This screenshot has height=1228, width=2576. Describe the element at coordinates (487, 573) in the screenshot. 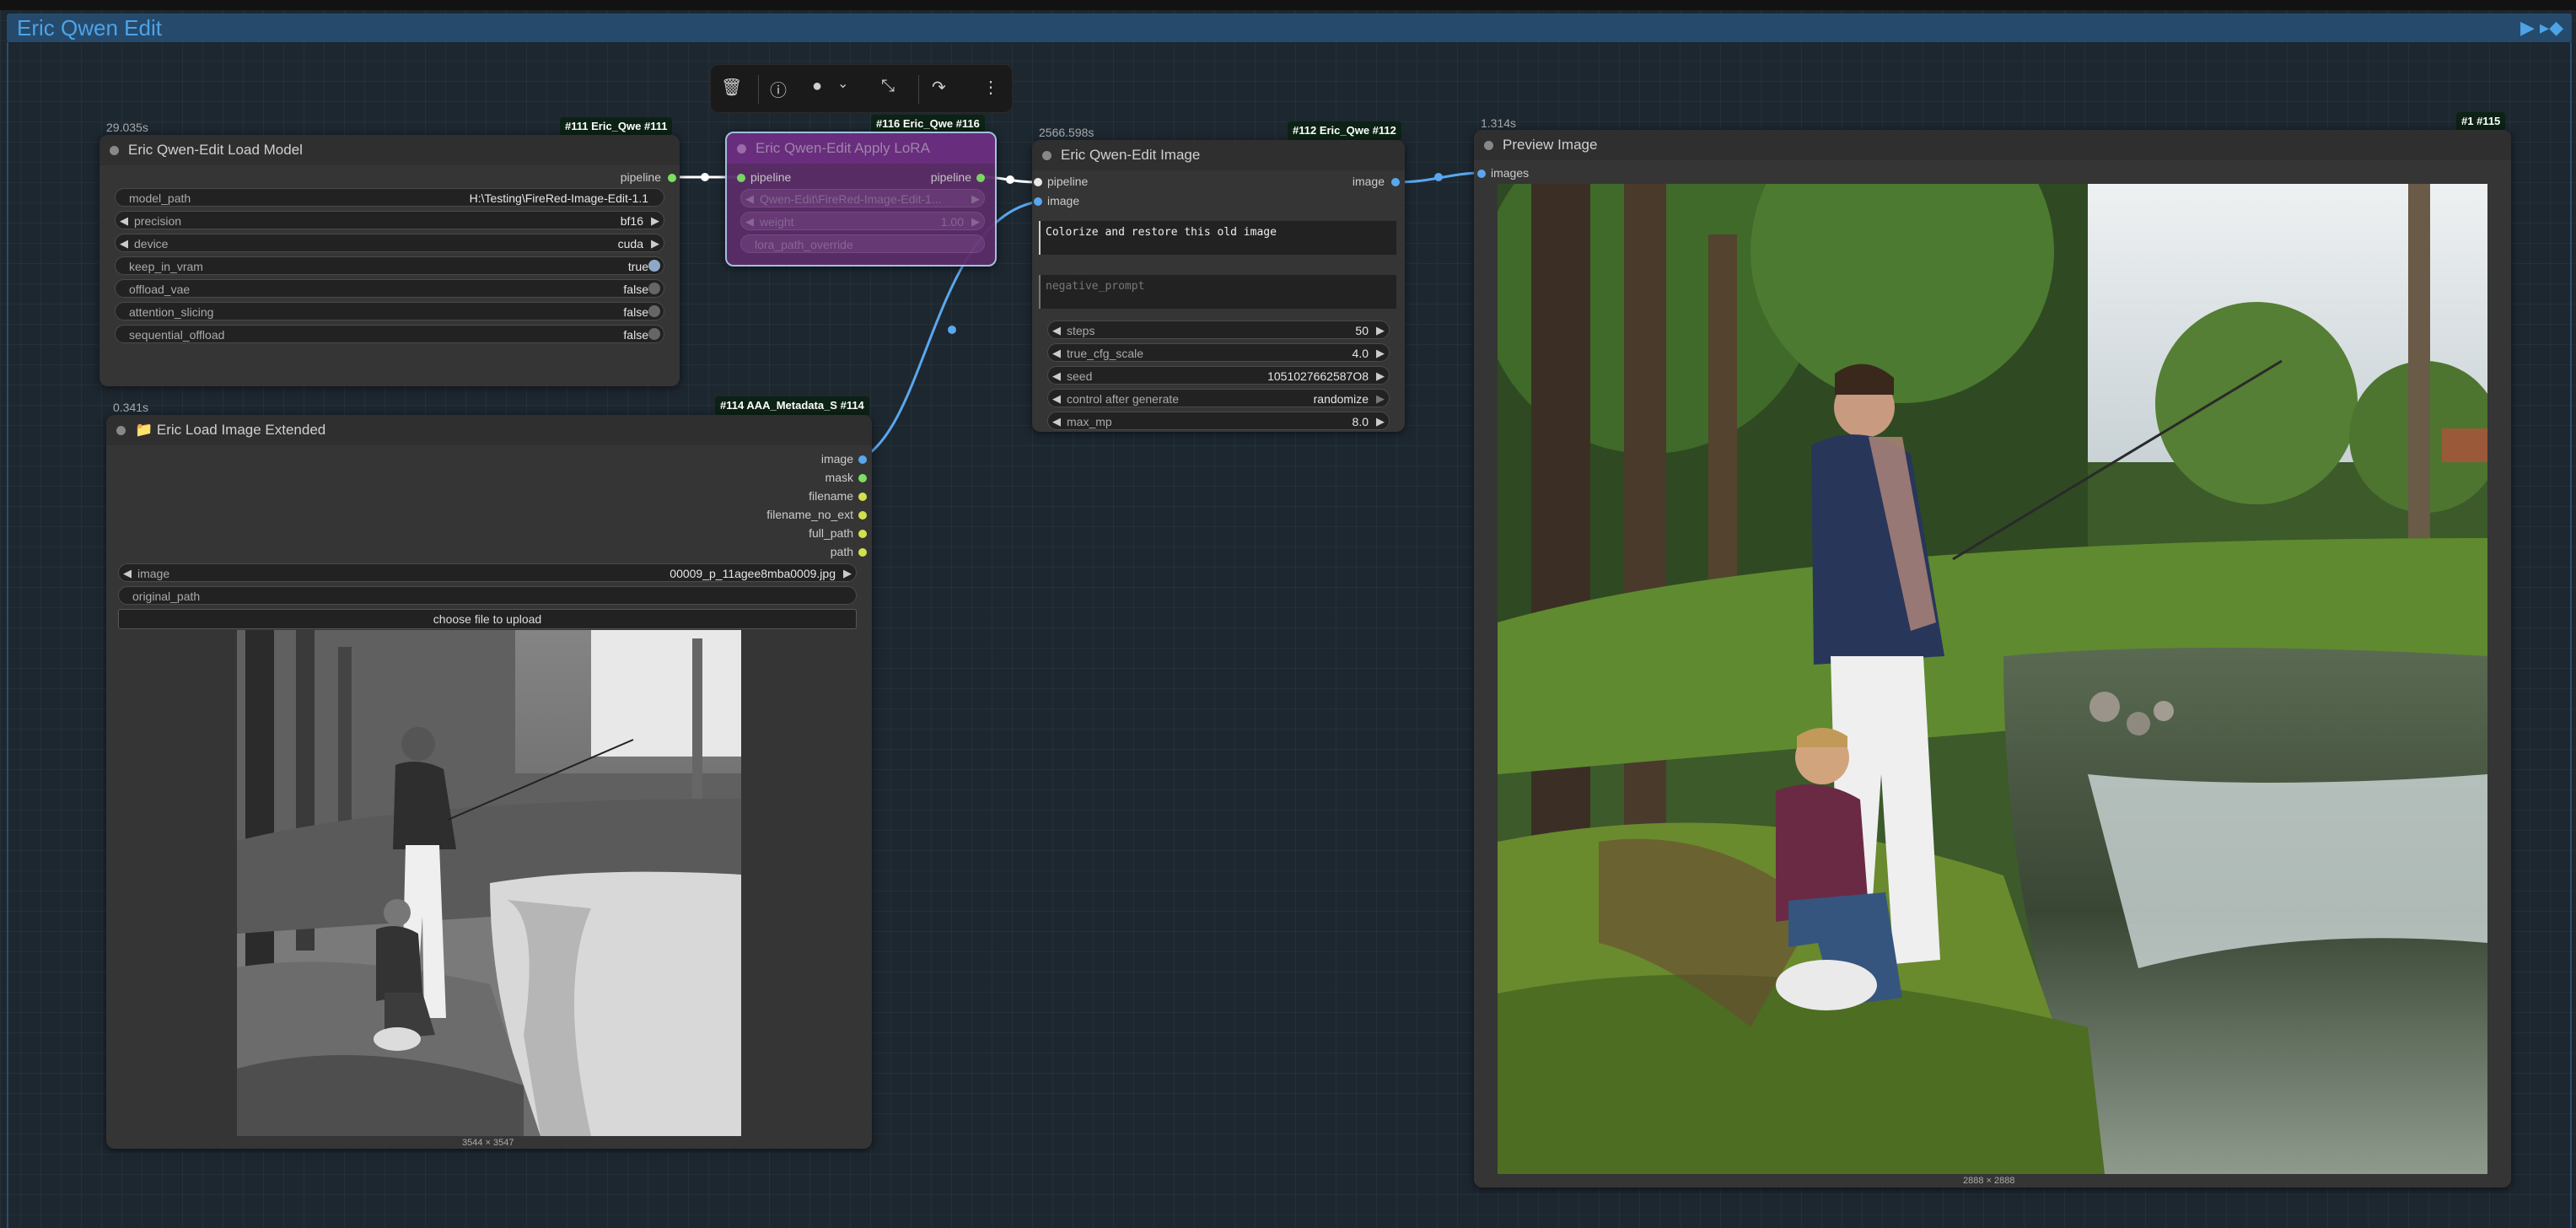

I see `image-combo: ◀ image 00009_p_11agee8mba0009.jpg ▶` at that location.